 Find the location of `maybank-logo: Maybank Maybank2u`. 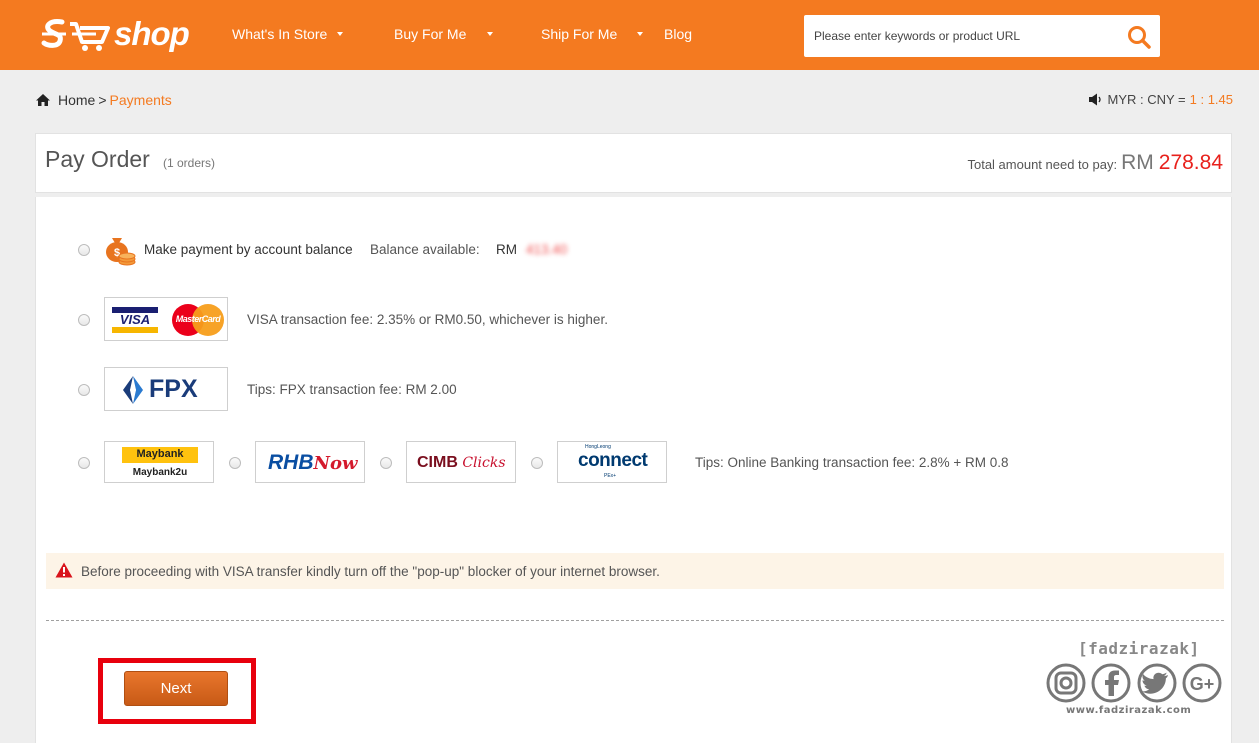

maybank-logo: Maybank Maybank2u is located at coordinates (159, 462).